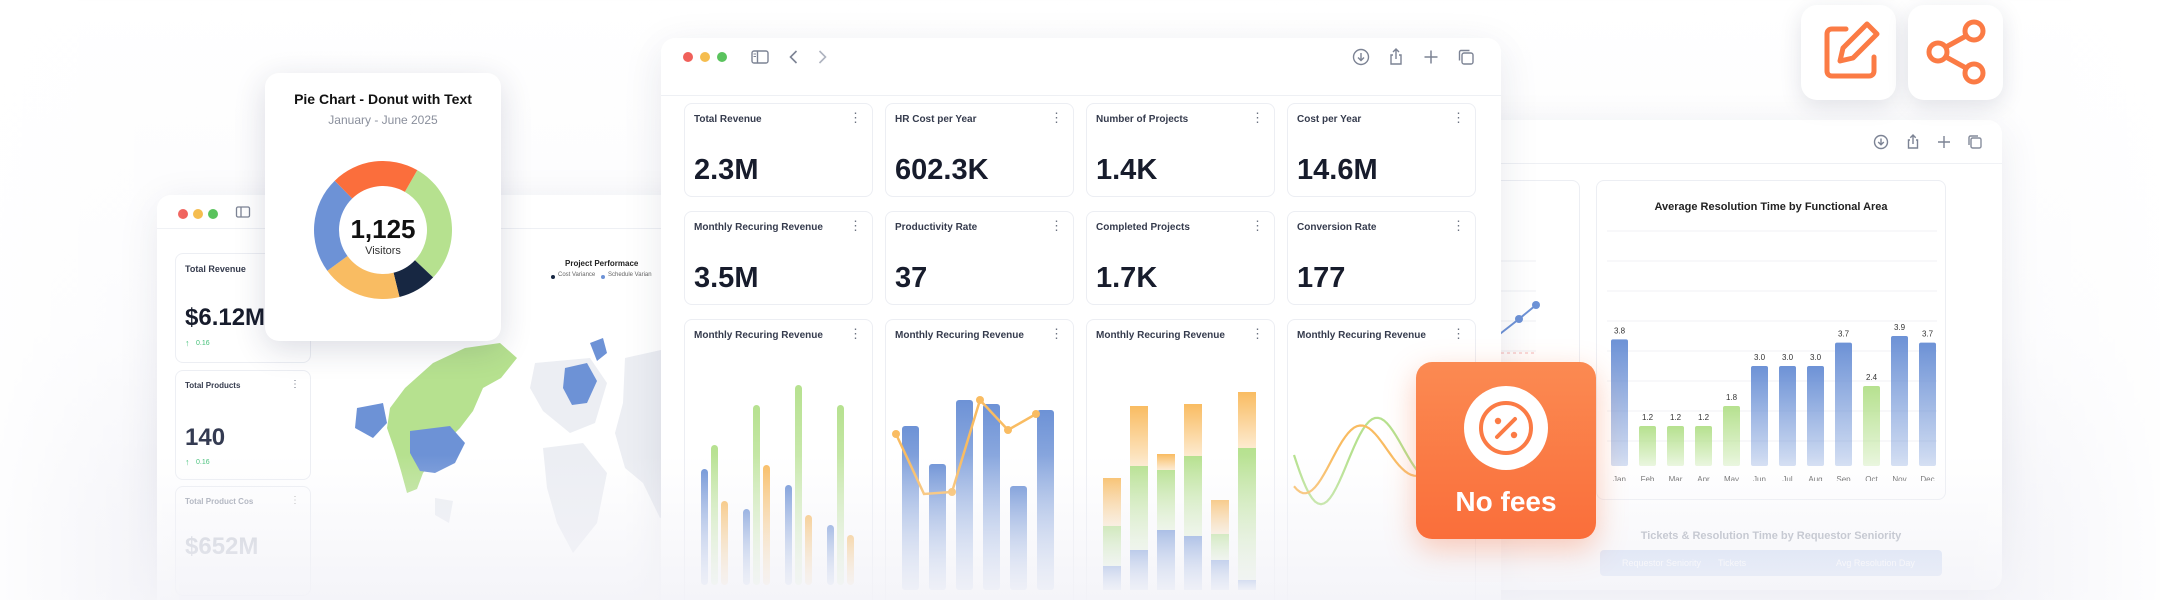 The width and height of the screenshot is (2160, 600). Describe the element at coordinates (726, 278) in the screenshot. I see `card-value: 3.5M` at that location.